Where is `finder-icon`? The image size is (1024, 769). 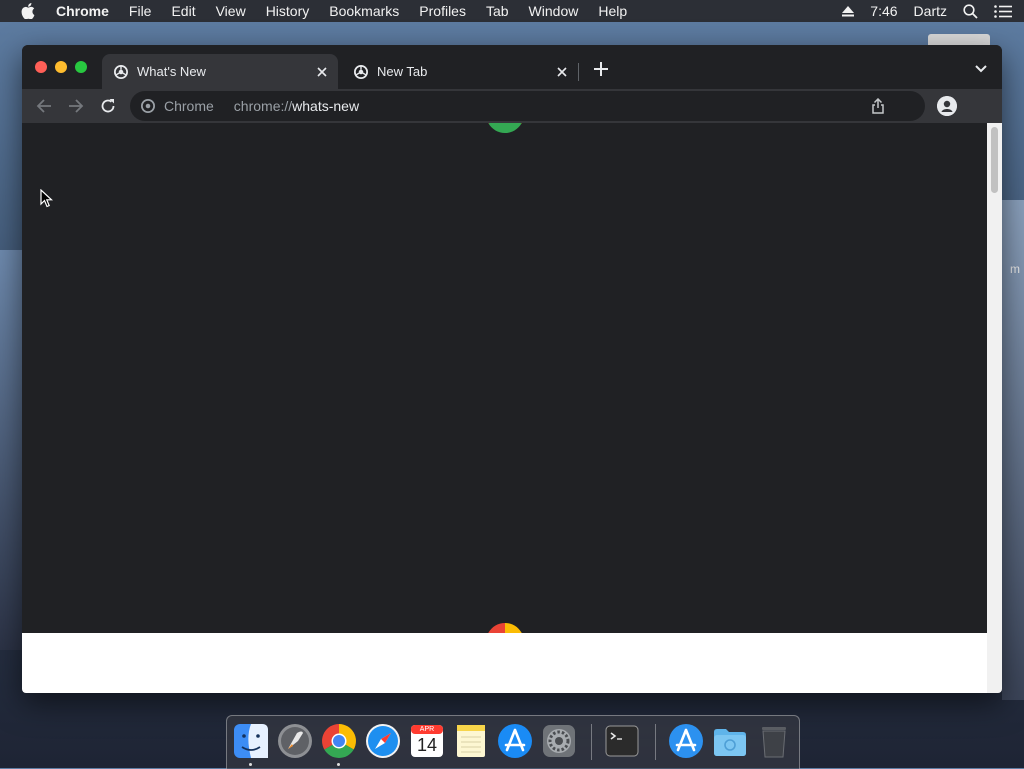
finder-icon is located at coordinates (251, 741).